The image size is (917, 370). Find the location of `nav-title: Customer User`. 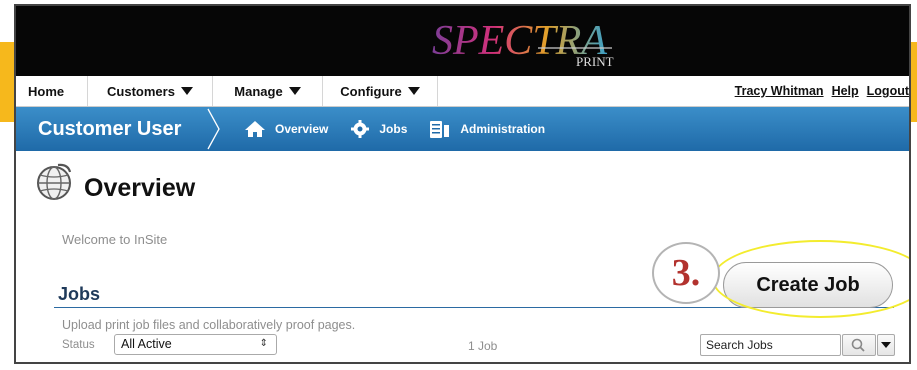

nav-title: Customer User is located at coordinates (110, 128).